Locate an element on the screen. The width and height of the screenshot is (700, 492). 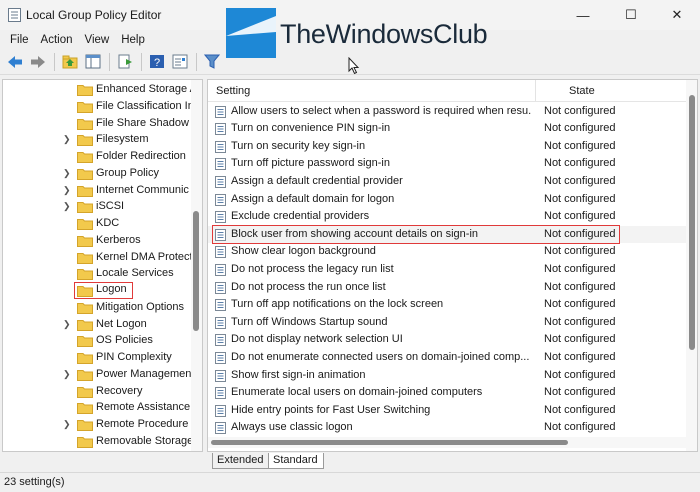
list-row: Always use classic logon Not configured is located at coordinates (447, 428).